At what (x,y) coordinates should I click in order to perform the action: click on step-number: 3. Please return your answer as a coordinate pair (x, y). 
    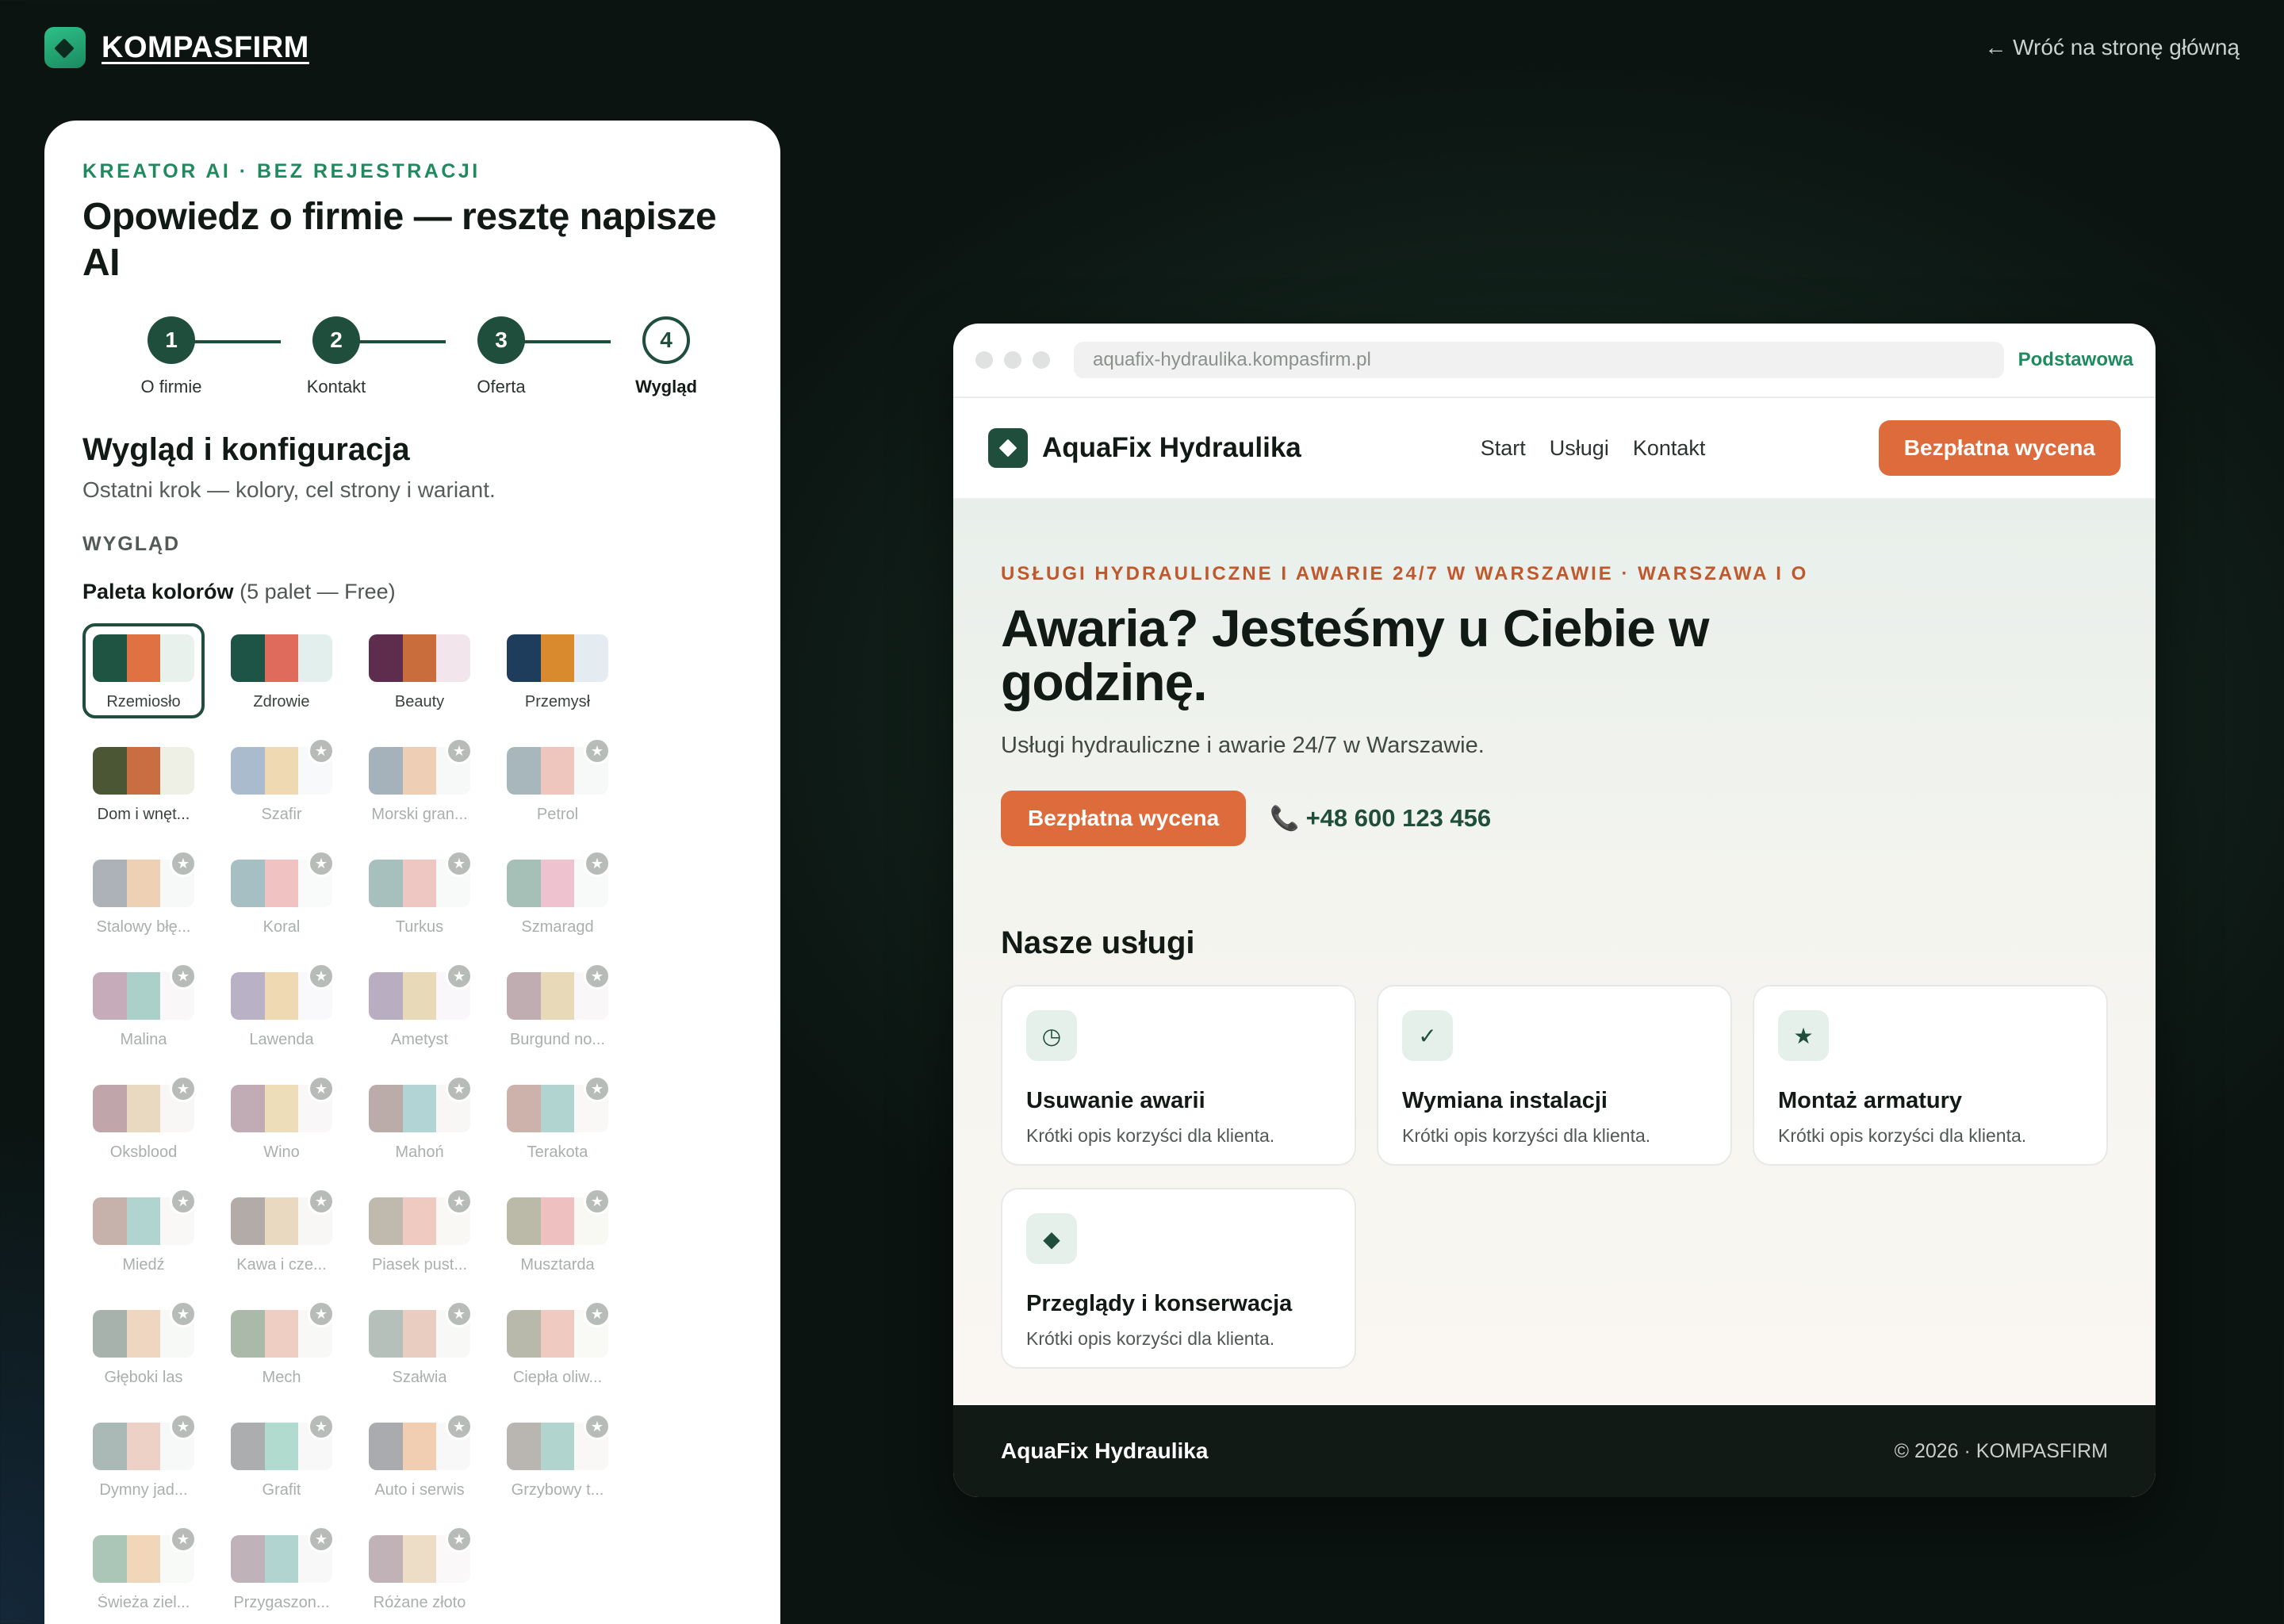
    Looking at the image, I should click on (501, 340).